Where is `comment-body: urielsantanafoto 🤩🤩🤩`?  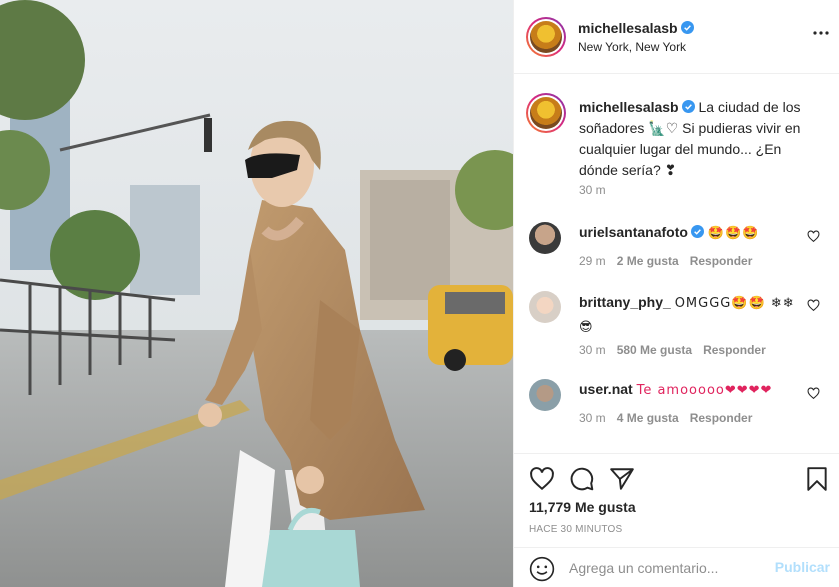 comment-body: urielsantanafoto 🤩🤩🤩 is located at coordinates (691, 233).